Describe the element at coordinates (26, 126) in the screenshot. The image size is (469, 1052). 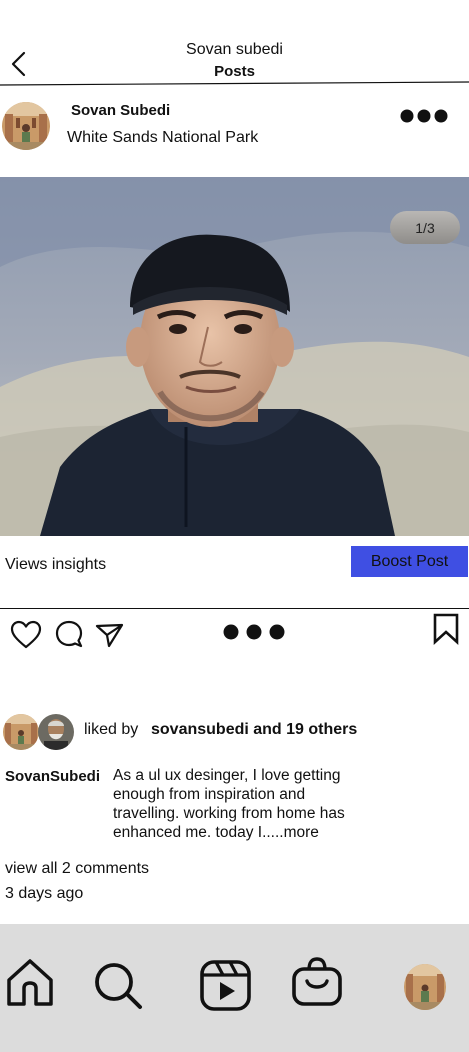
I see `author-avatar` at that location.